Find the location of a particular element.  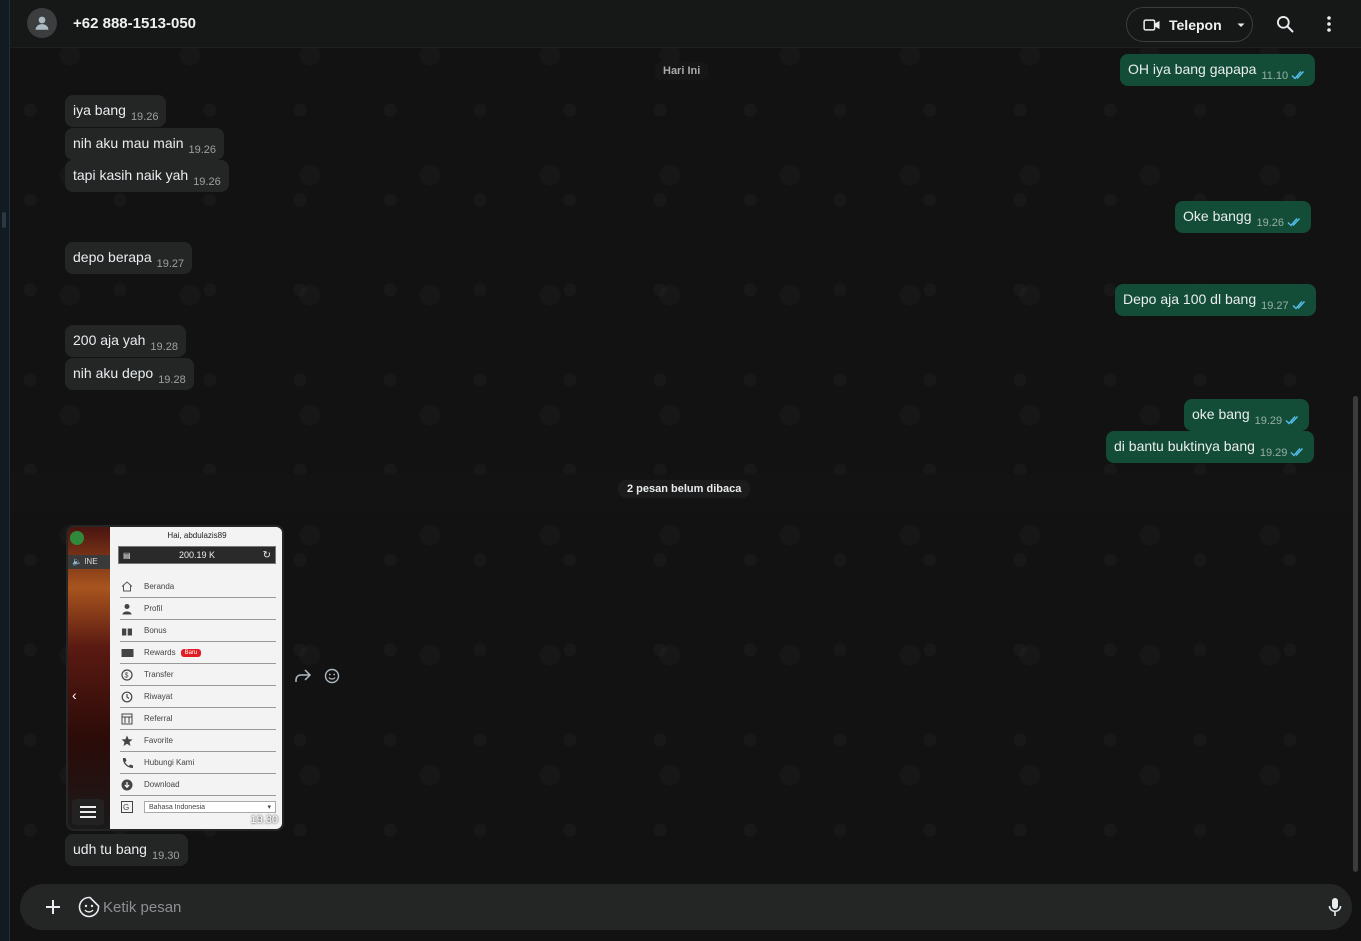

green-badge is located at coordinates (77, 538).